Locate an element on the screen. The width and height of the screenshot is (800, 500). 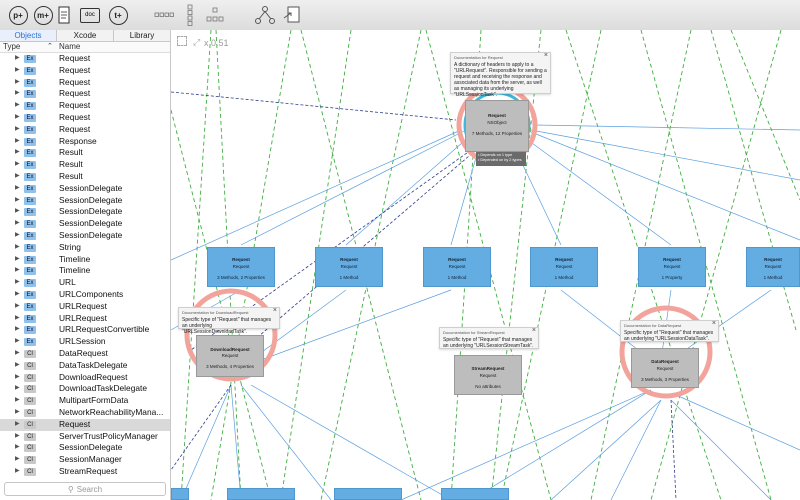
search-field: ⚲ Search is located at coordinates (85, 489).